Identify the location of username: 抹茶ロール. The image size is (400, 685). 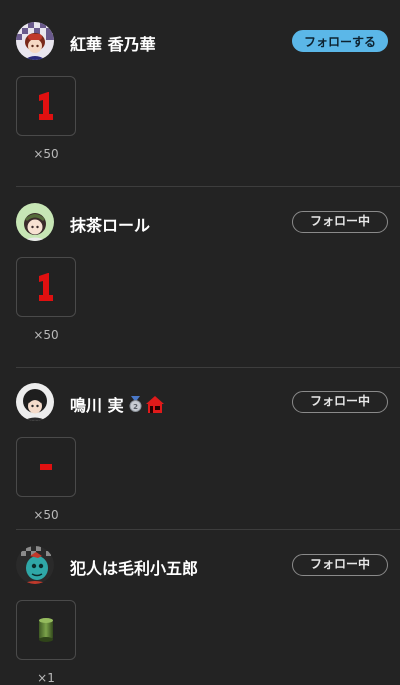
(110, 225).